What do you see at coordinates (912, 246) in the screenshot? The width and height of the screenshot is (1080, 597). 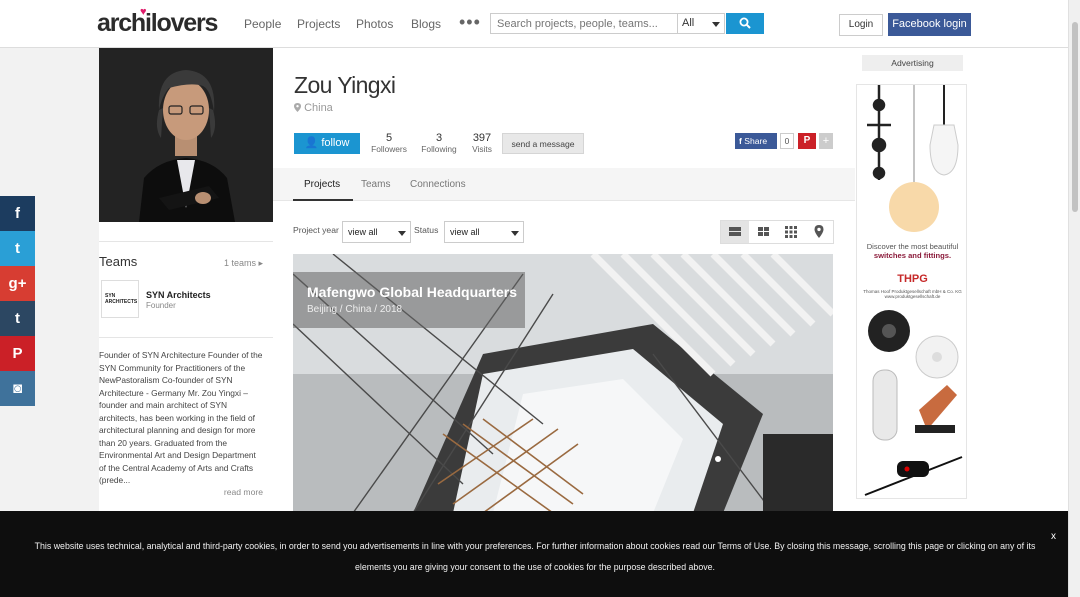 I see `ad-line-1: Discover the most beautiful` at bounding box center [912, 246].